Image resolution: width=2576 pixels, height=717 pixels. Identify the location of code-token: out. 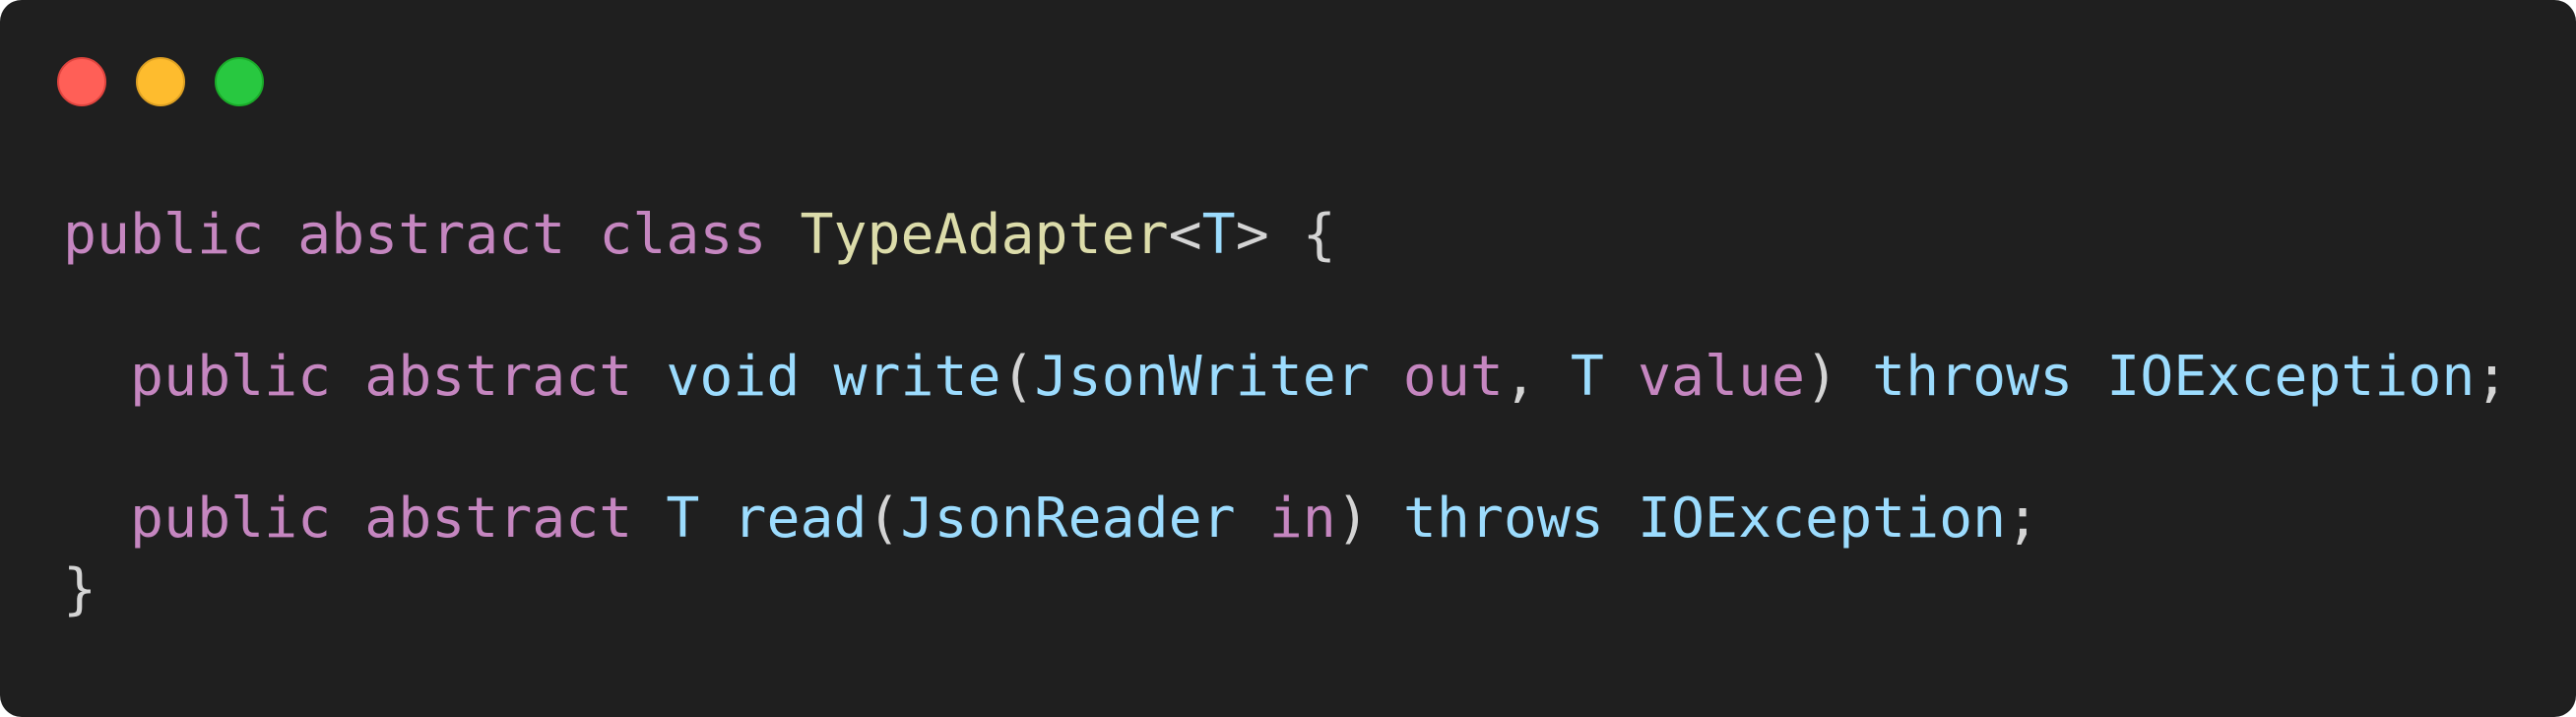
(1453, 377).